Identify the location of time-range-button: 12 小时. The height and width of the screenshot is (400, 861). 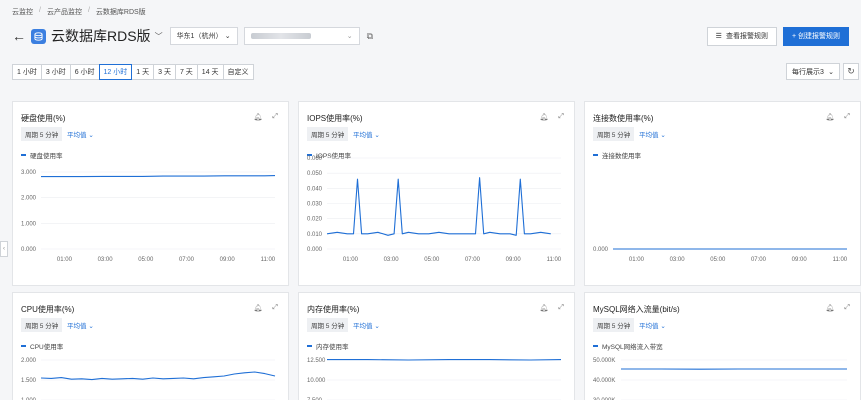
(115, 72).